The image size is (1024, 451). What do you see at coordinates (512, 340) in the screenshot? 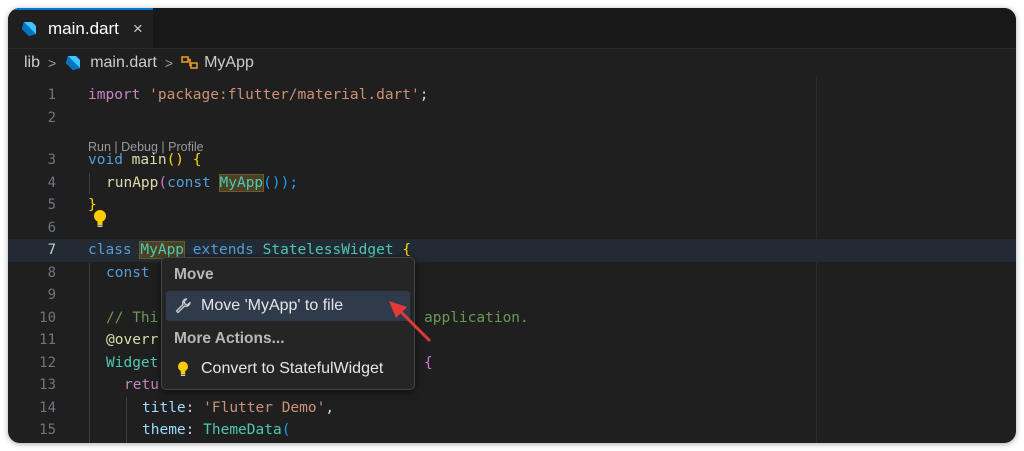
I see `code-line-11: 11 @overr` at bounding box center [512, 340].